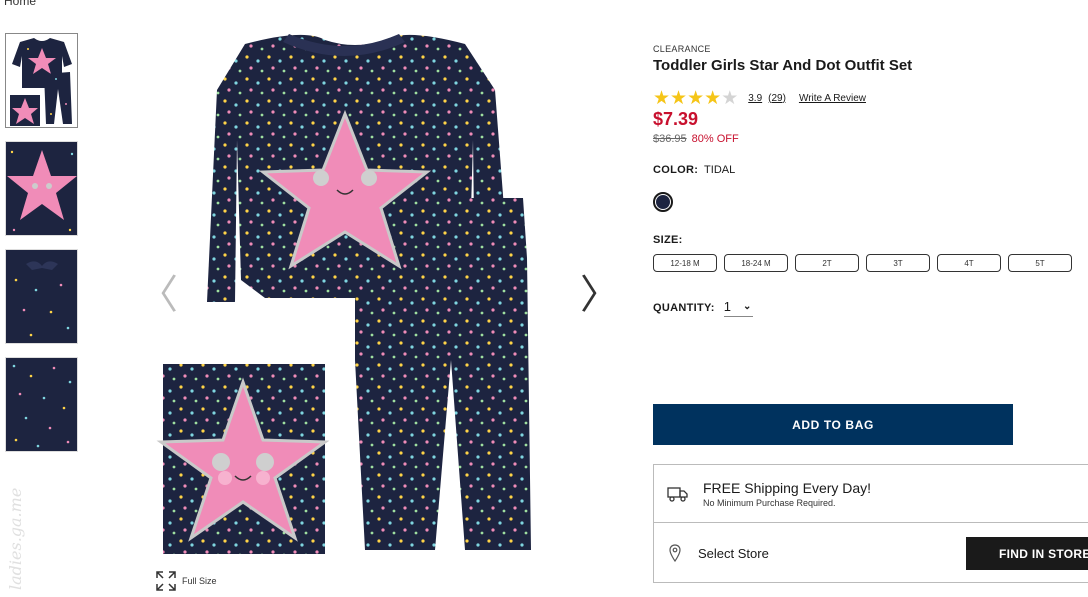 This screenshot has height=597, width=1088. Describe the element at coordinates (158, 295) in the screenshot. I see `previous-image-arrow-icon: 〈` at that location.